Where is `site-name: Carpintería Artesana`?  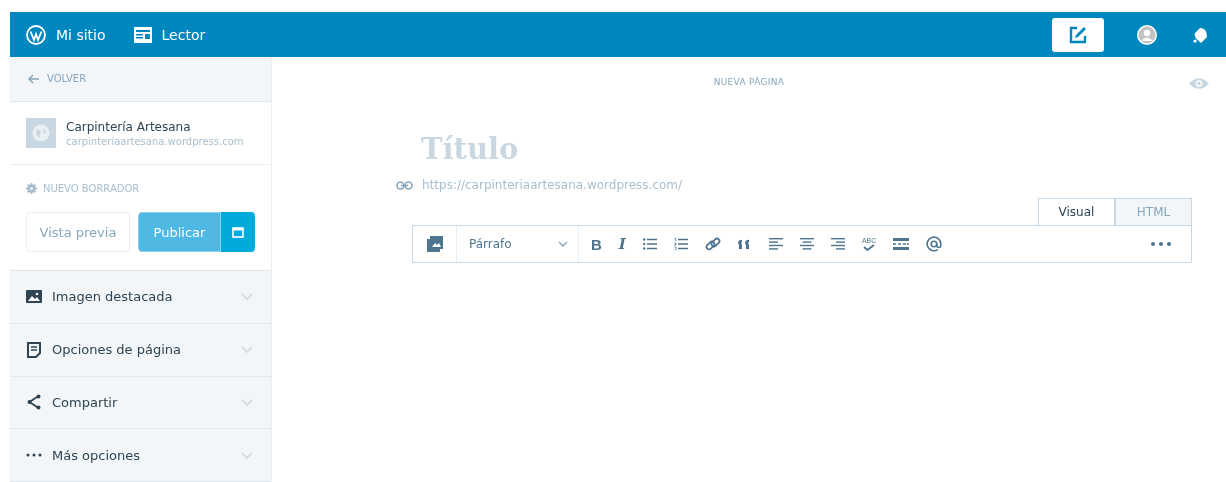 site-name: Carpintería Artesana is located at coordinates (129, 126).